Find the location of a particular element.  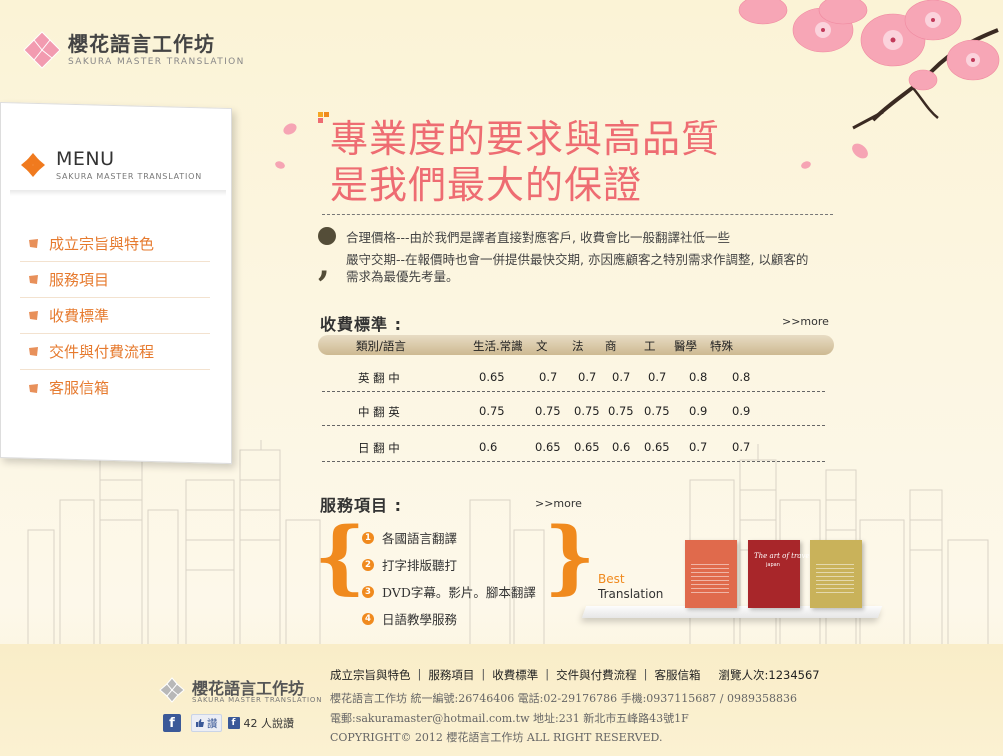

pricing-header-literature: 文 is located at coordinates (542, 346).